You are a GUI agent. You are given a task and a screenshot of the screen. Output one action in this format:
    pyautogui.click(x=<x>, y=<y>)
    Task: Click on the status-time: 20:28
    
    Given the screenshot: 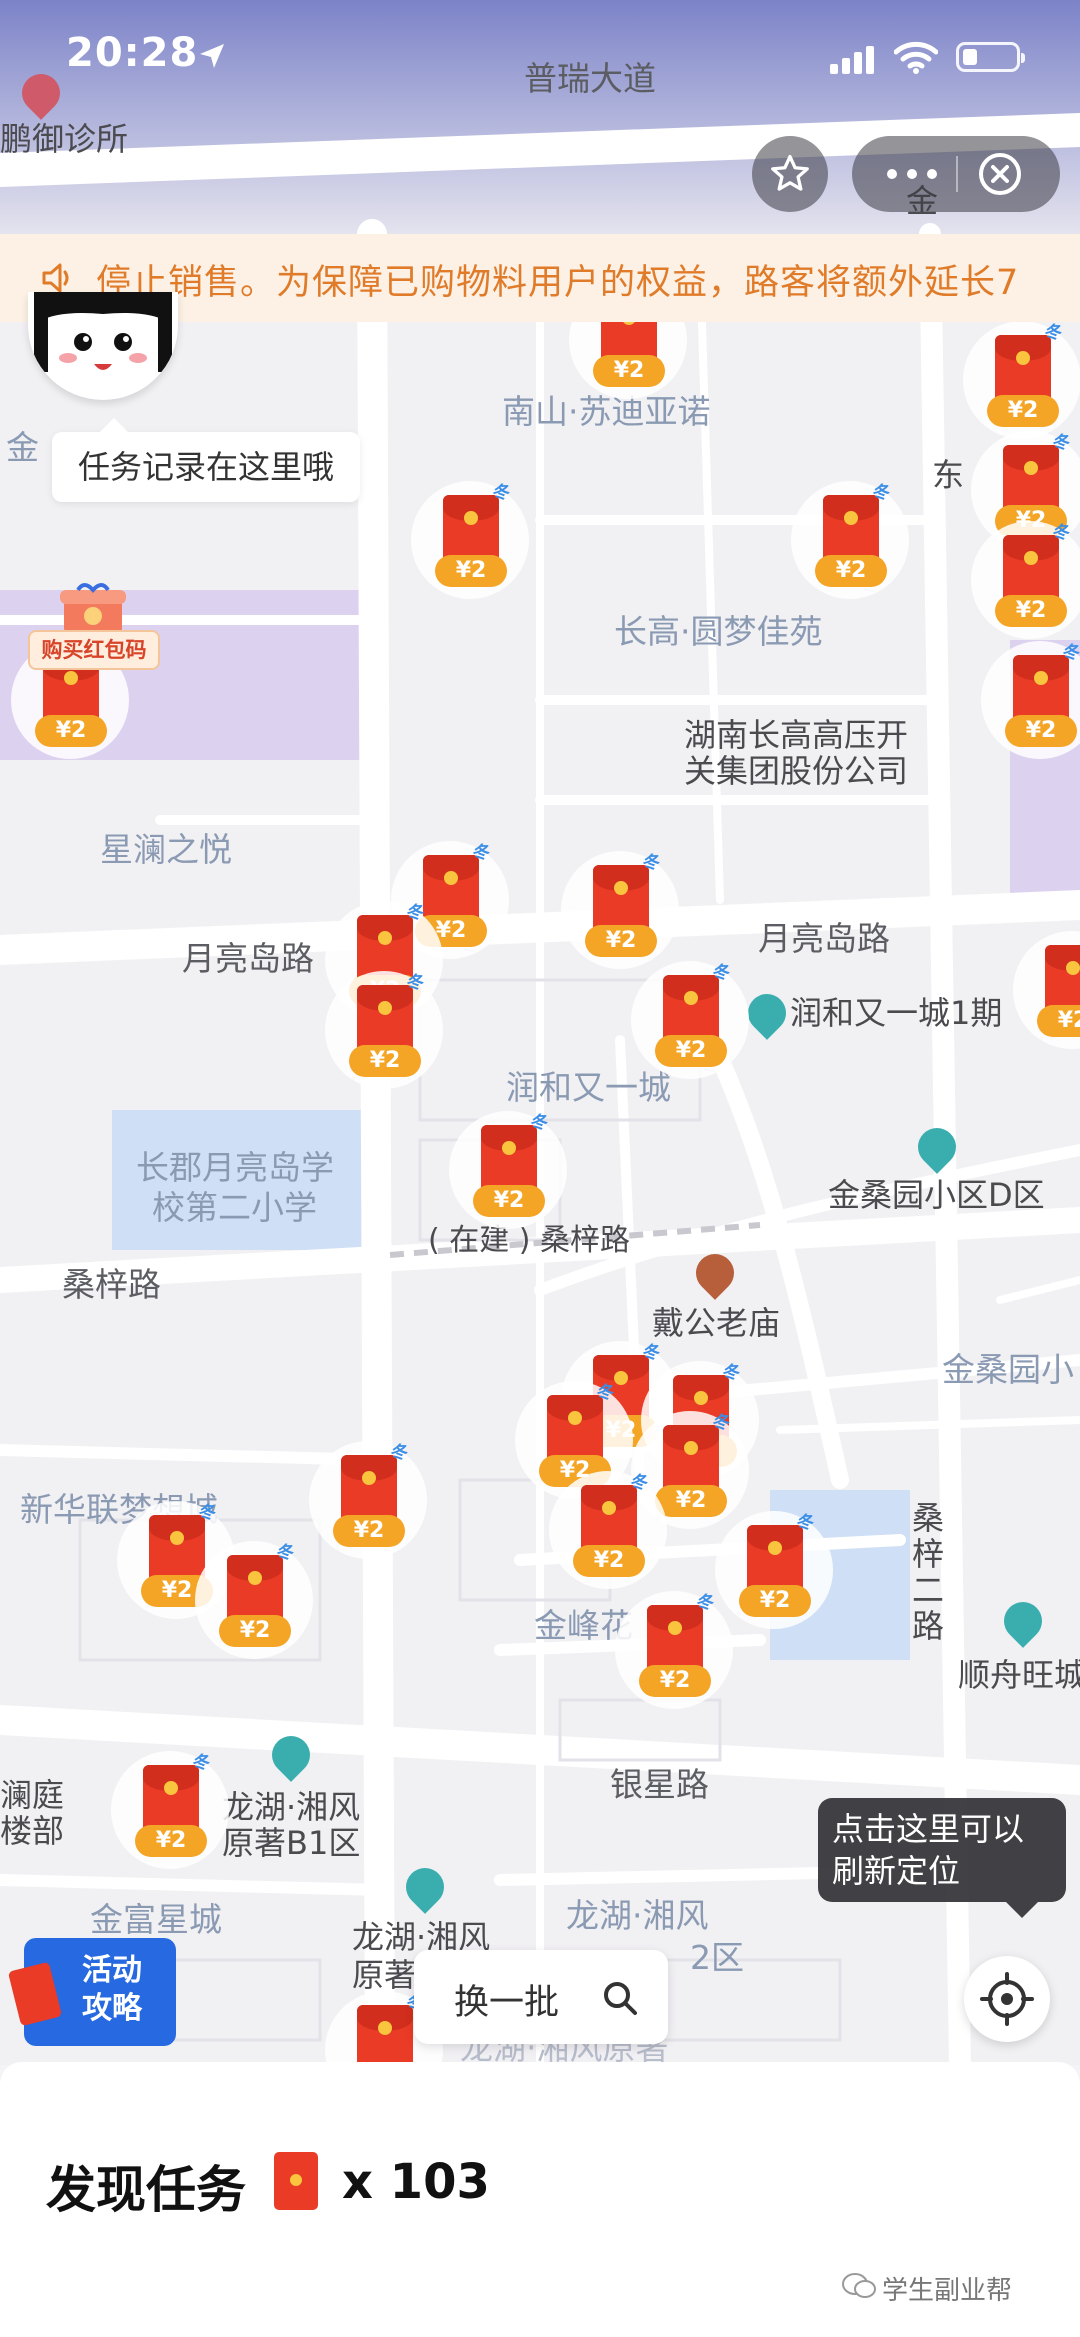 What is the action you would take?
    pyautogui.click(x=132, y=53)
    